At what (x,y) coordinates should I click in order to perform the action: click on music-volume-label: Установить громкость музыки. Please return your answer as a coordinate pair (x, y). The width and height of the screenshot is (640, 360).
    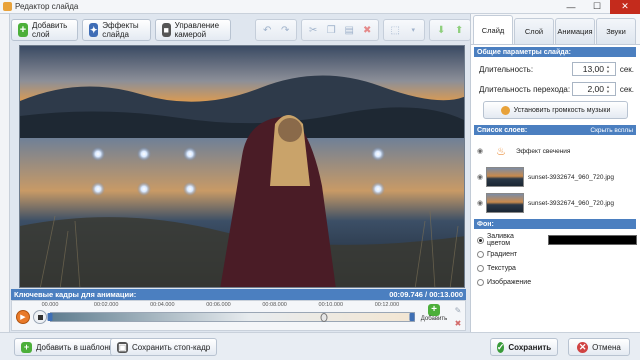
    Looking at the image, I should click on (562, 110).